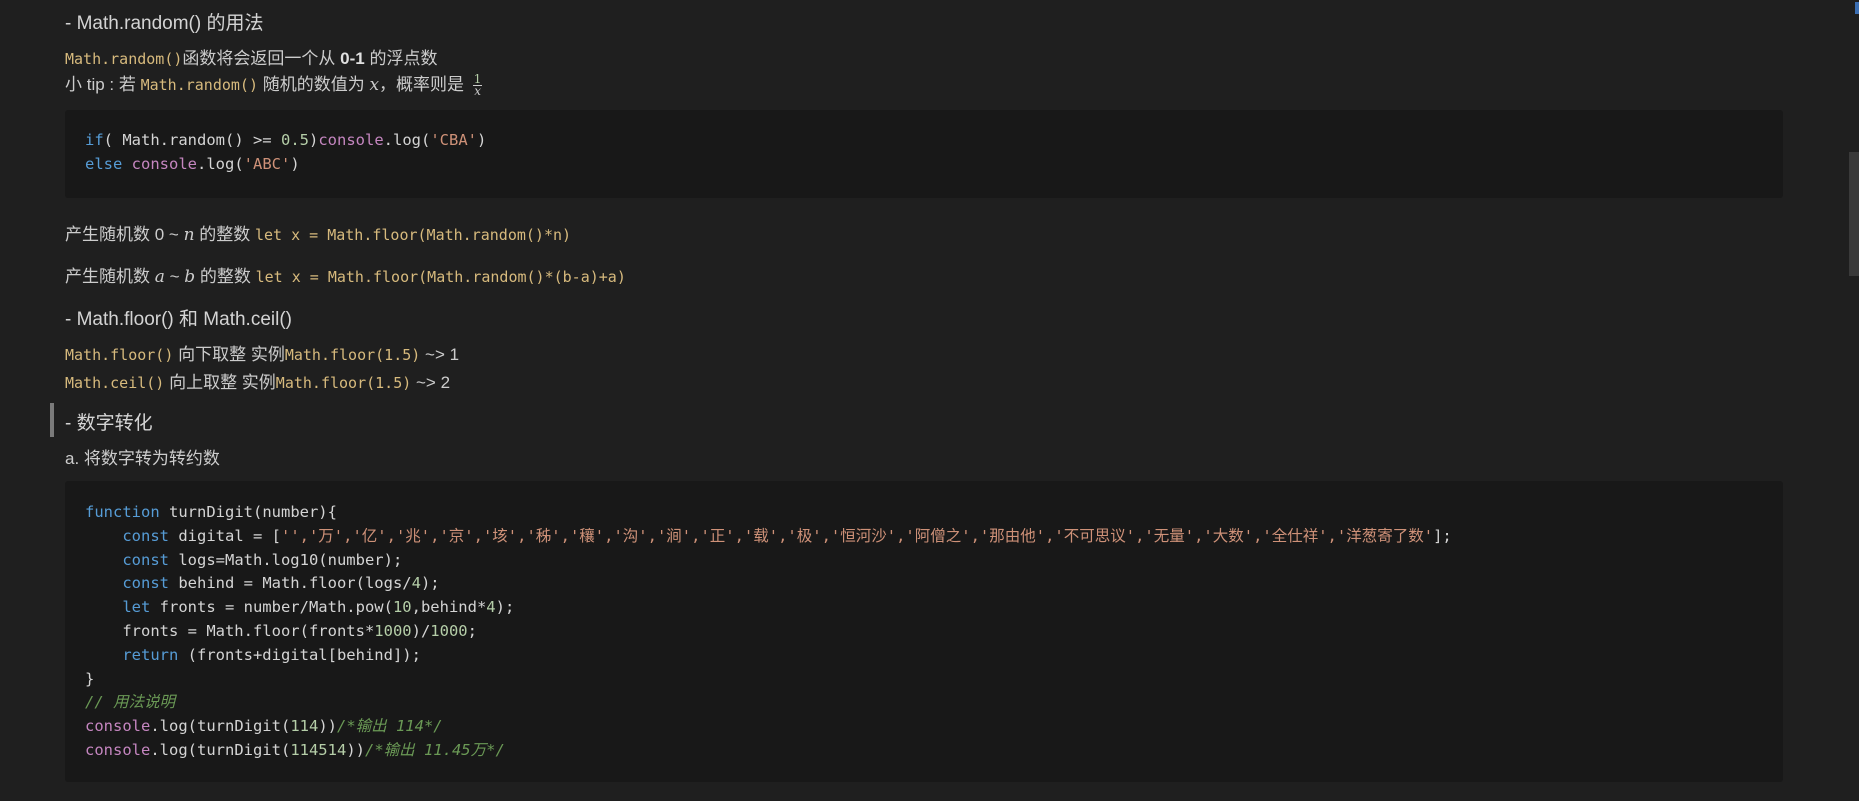 The height and width of the screenshot is (801, 1859). Describe the element at coordinates (190, 277) in the screenshot. I see `math-var-b: b` at that location.